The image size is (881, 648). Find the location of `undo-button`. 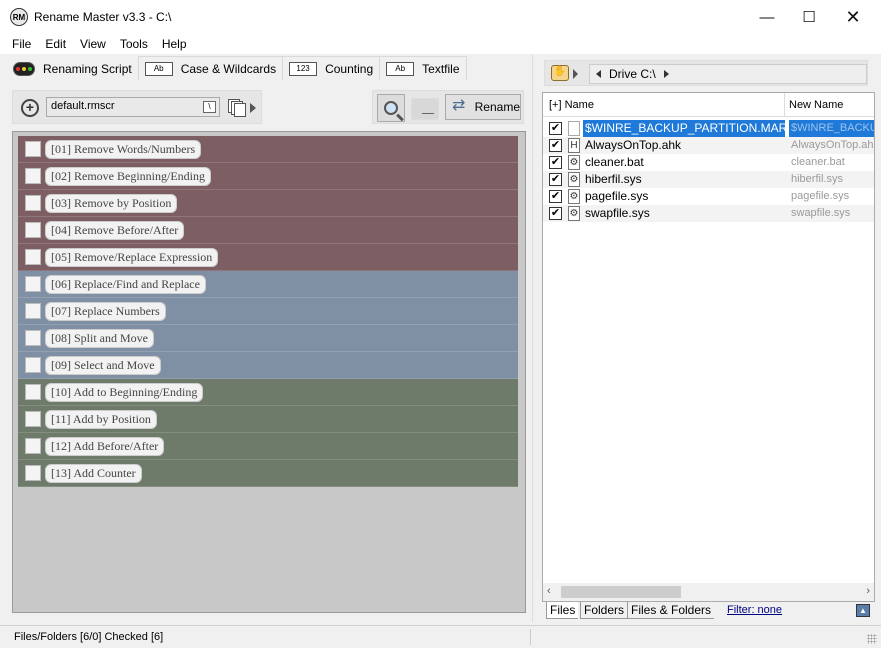

undo-button is located at coordinates (425, 109).